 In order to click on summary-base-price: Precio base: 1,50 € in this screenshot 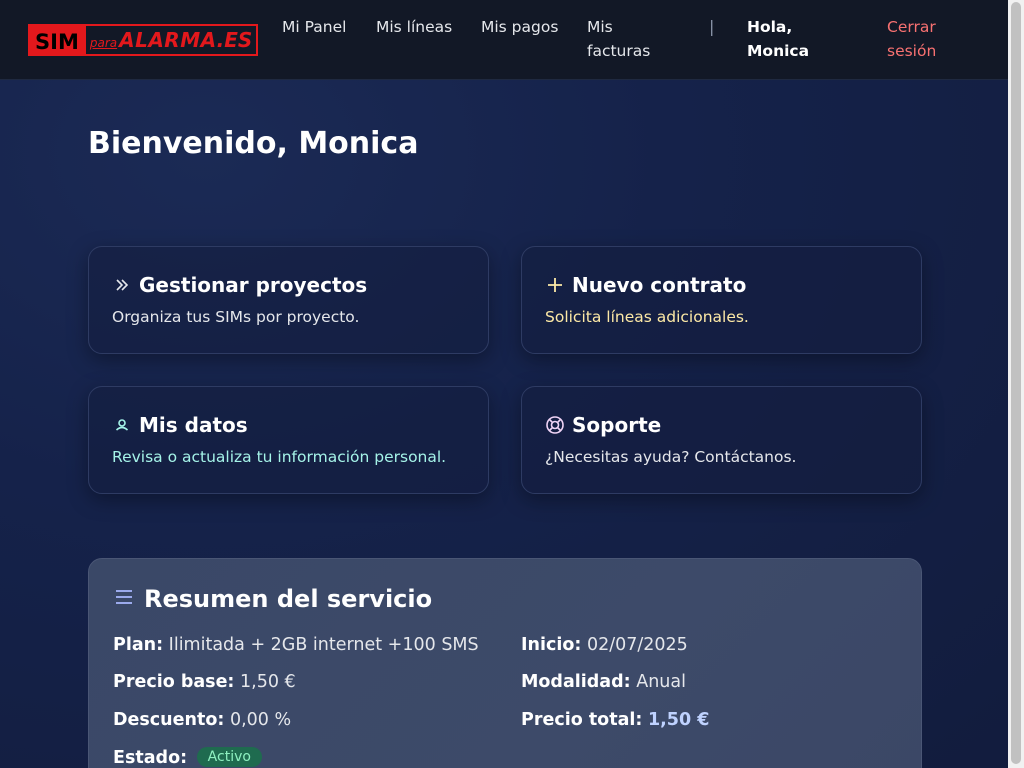, I will do `click(204, 682)`.